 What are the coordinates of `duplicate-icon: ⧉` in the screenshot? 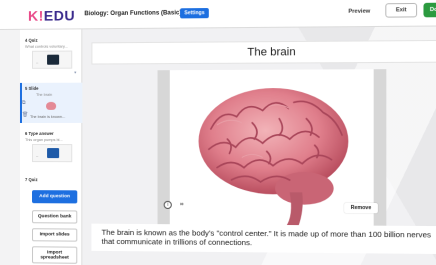 It's located at (24, 103).